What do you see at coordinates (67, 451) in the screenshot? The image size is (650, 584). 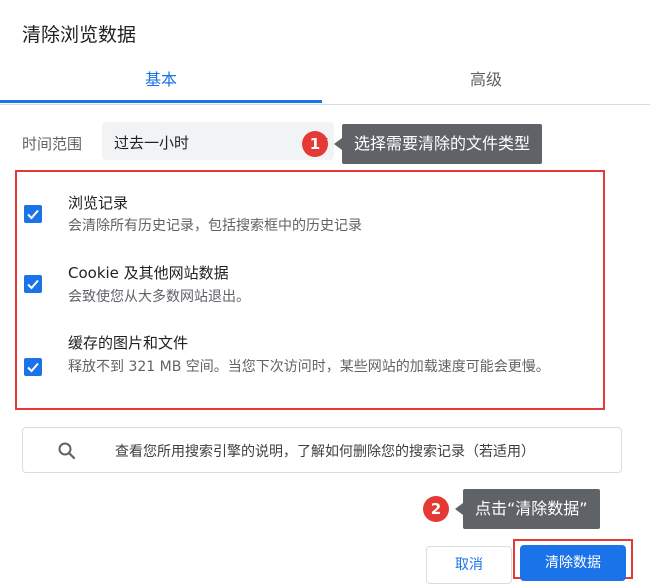 I see `search-icon` at bounding box center [67, 451].